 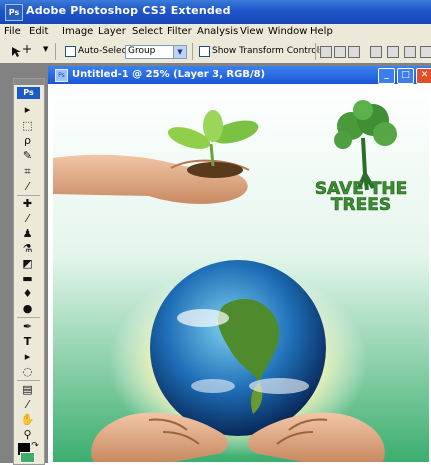 I want to click on show-transform-checkbox, so click(x=204, y=51).